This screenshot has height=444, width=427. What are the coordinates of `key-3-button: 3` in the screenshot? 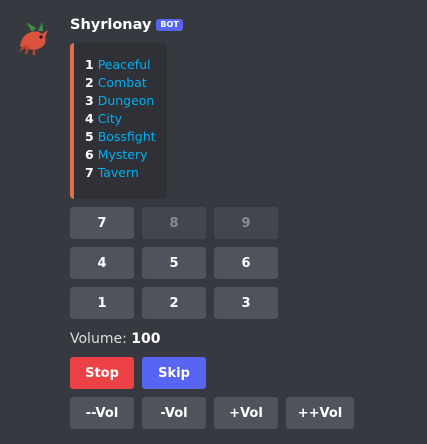 It's located at (246, 303).